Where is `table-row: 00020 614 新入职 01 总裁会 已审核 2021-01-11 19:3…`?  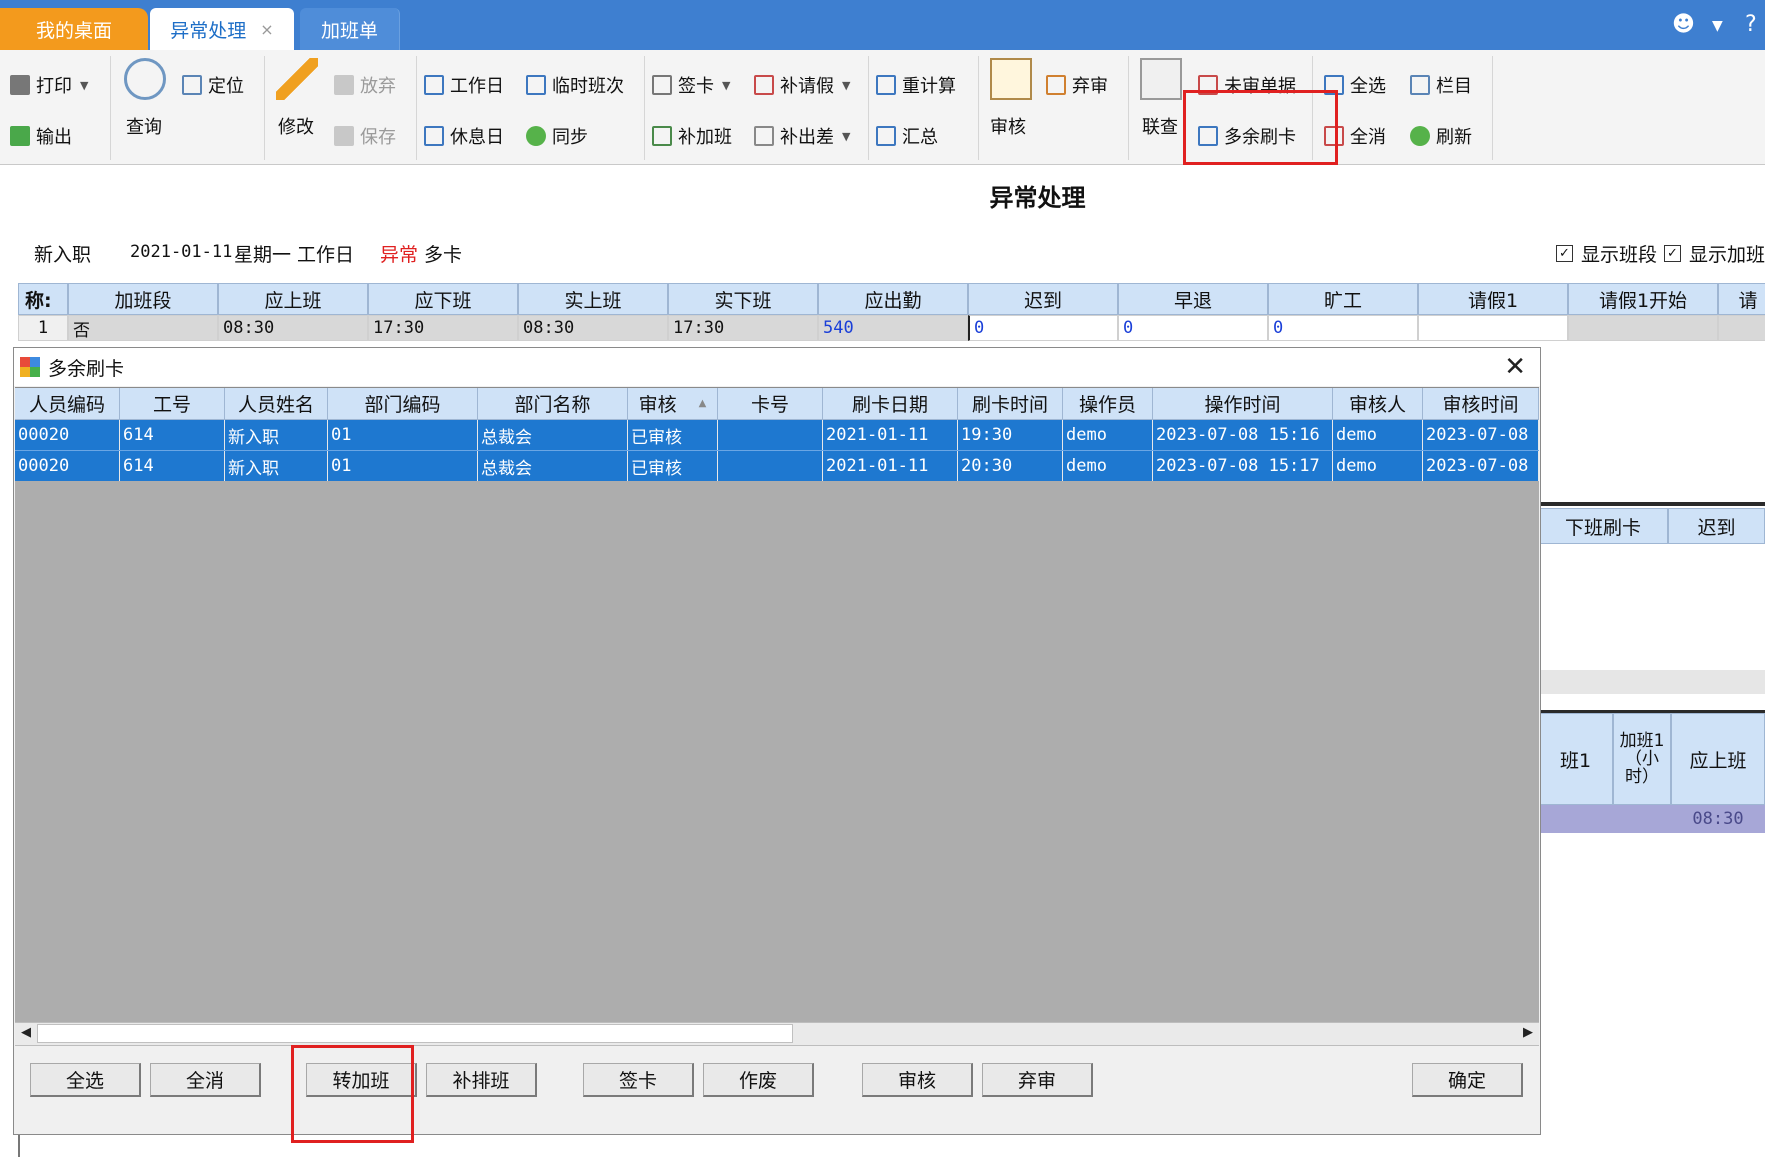
table-row: 00020 614 新入职 01 总裁会 已审核 2021-01-11 19:3… is located at coordinates (777, 435).